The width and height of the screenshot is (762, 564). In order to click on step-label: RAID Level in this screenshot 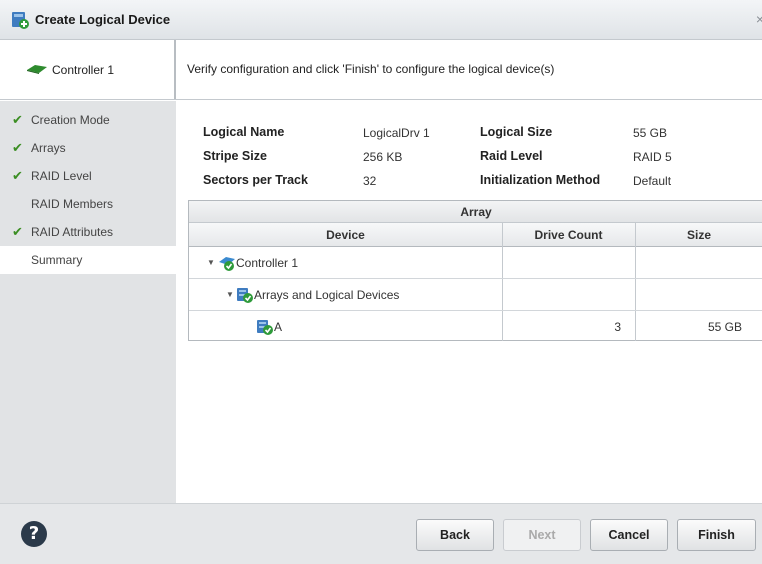, I will do `click(61, 176)`.